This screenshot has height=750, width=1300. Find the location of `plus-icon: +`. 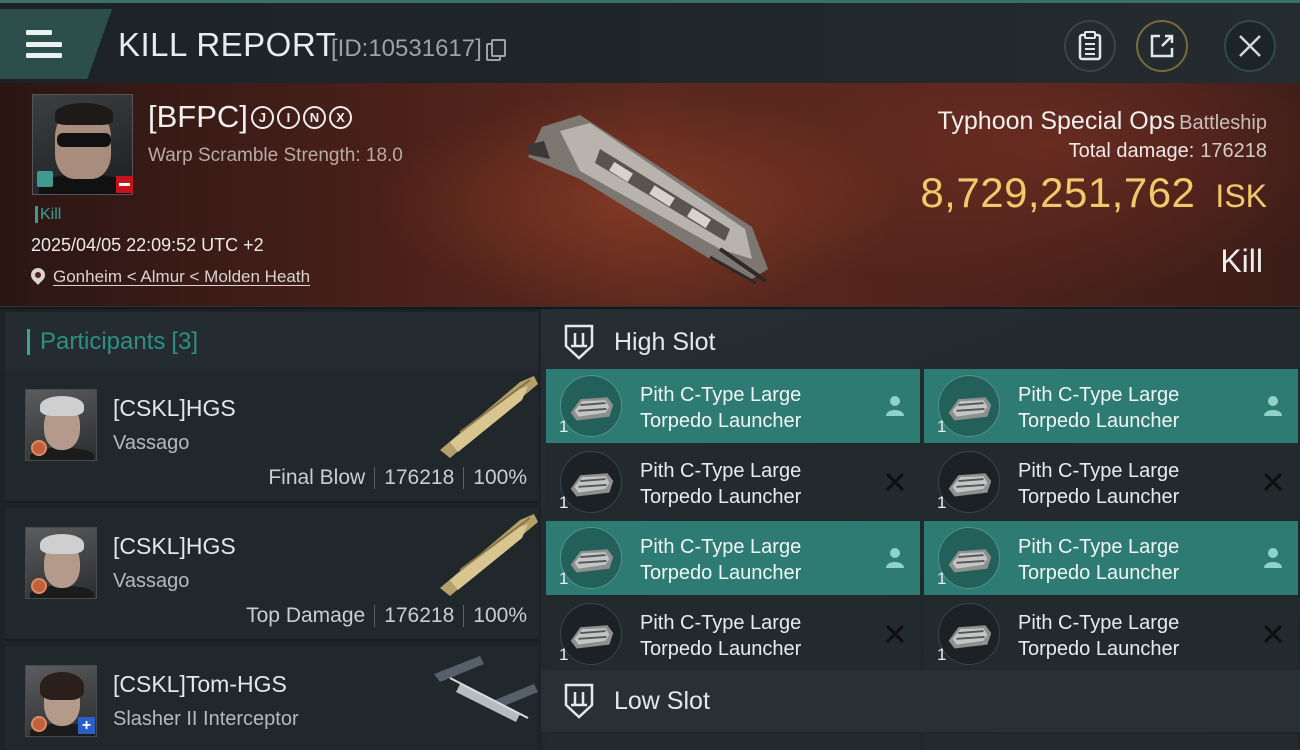

plus-icon: + is located at coordinates (86, 725).